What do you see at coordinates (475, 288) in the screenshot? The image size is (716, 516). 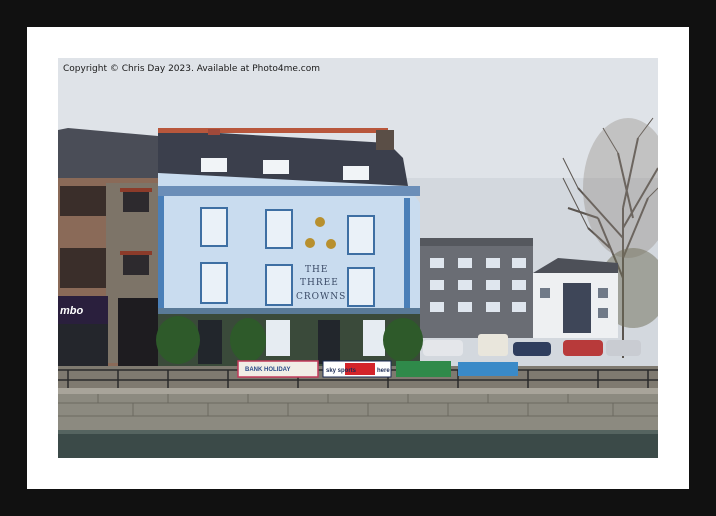 I see `modern-building` at bounding box center [475, 288].